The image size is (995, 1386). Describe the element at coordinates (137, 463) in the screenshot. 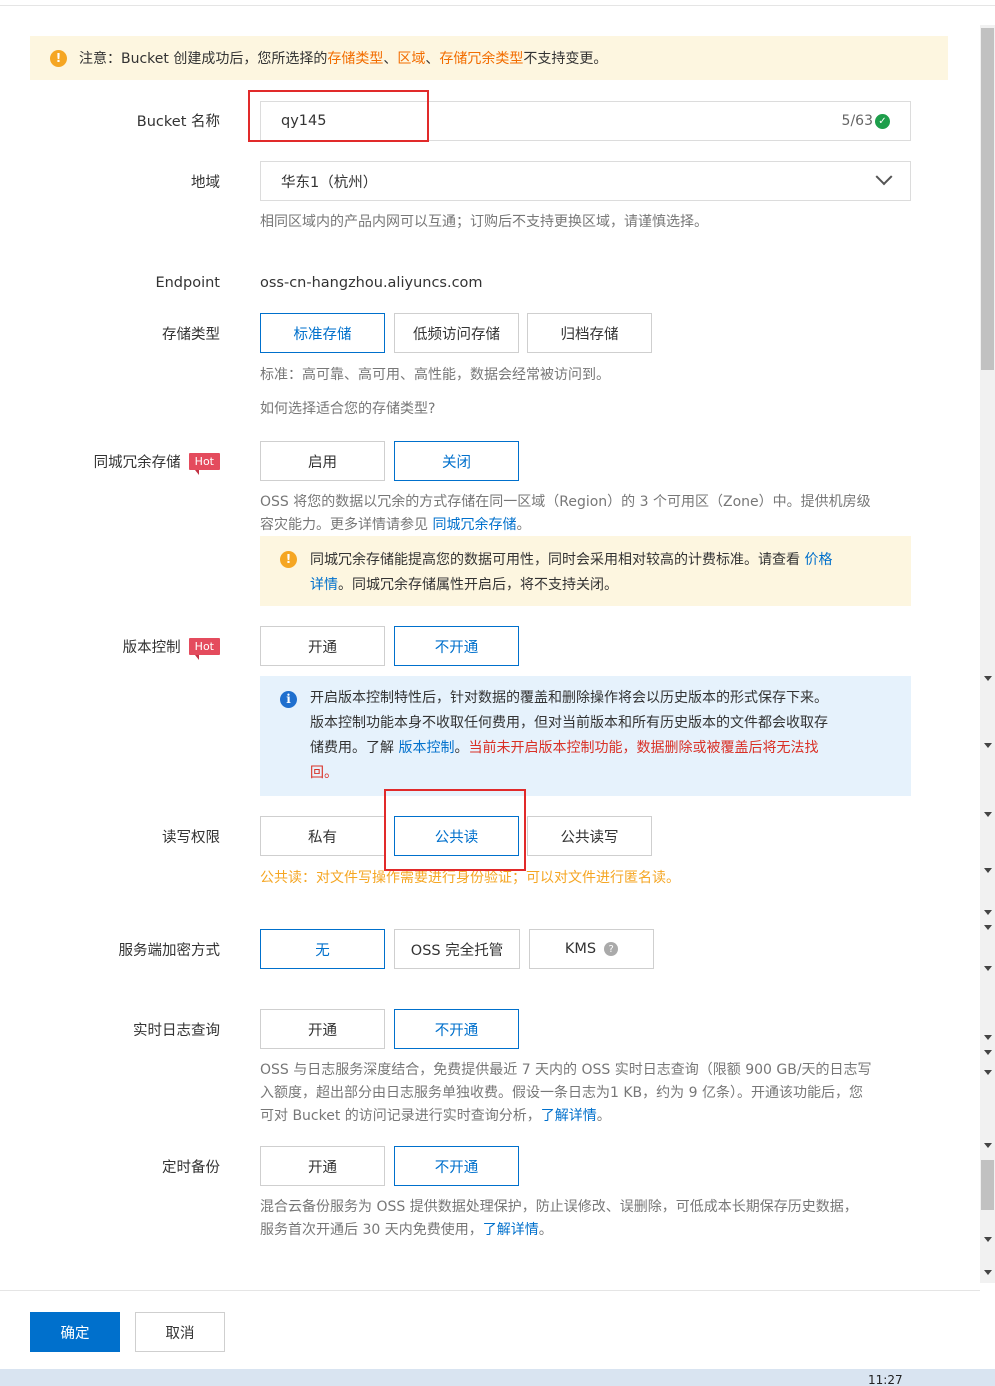

I see `zone-redundancy-label-text: 同城冗余存储` at that location.